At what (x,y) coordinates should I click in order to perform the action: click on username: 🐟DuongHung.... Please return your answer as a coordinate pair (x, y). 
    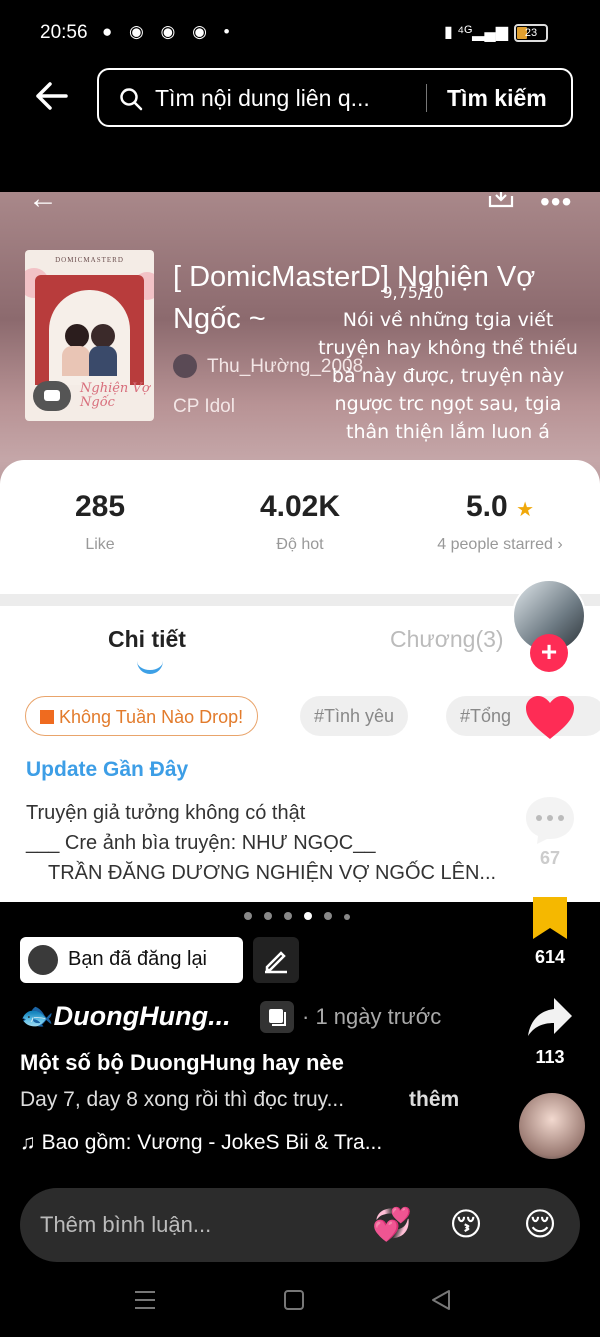
    Looking at the image, I should click on (125, 1016).